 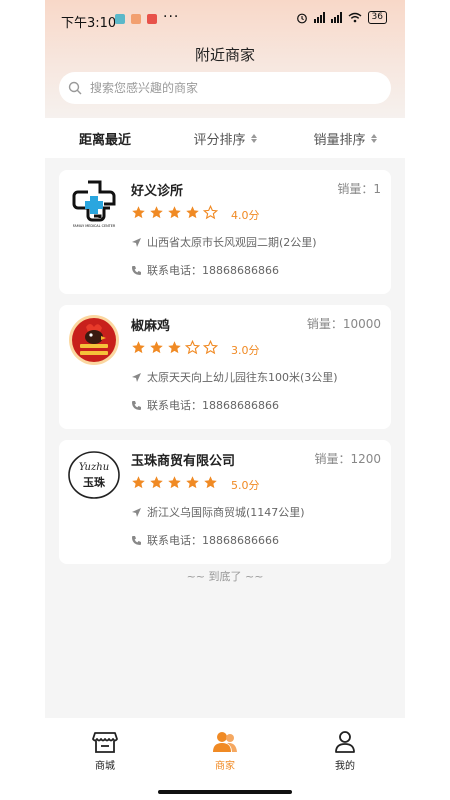 I want to click on bottom-tab-bar: 商城 商家 我的, so click(x=225, y=759).